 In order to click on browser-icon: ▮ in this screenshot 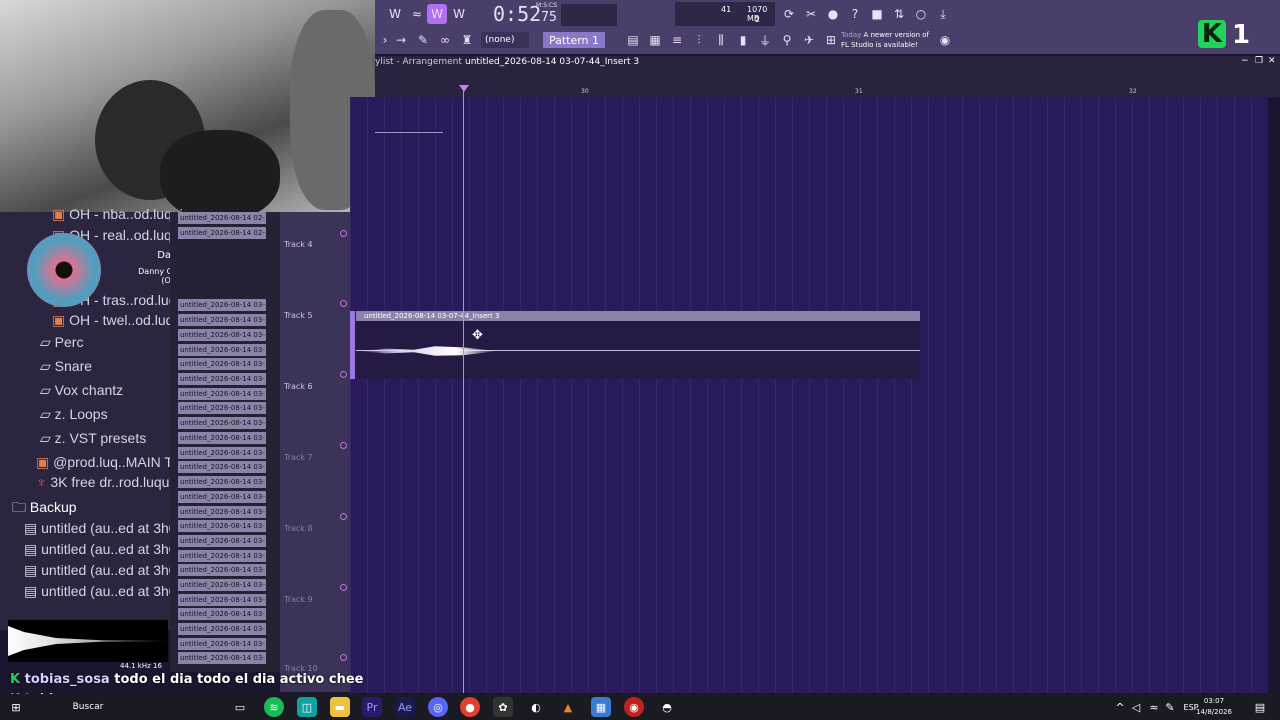, I will do `click(743, 40)`.